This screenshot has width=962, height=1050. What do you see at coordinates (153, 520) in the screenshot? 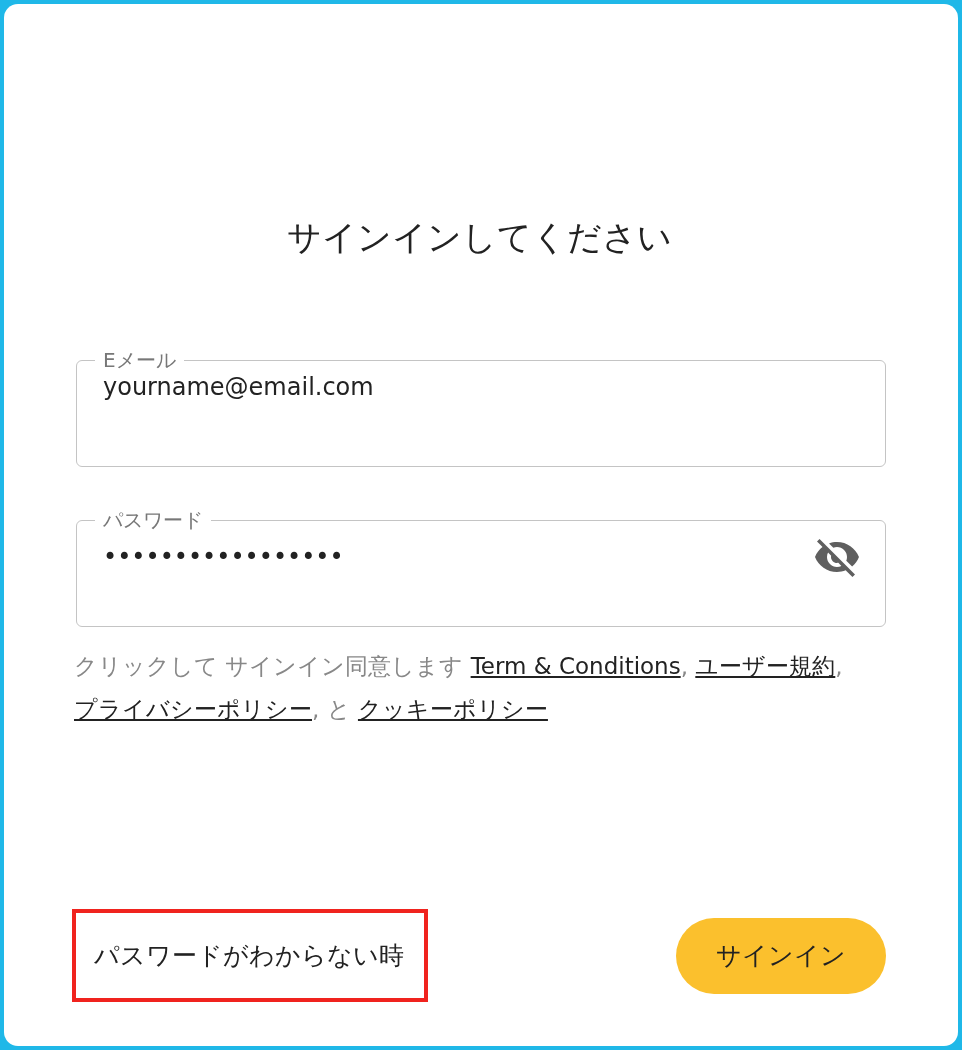
I see `field-label: パスワード` at bounding box center [153, 520].